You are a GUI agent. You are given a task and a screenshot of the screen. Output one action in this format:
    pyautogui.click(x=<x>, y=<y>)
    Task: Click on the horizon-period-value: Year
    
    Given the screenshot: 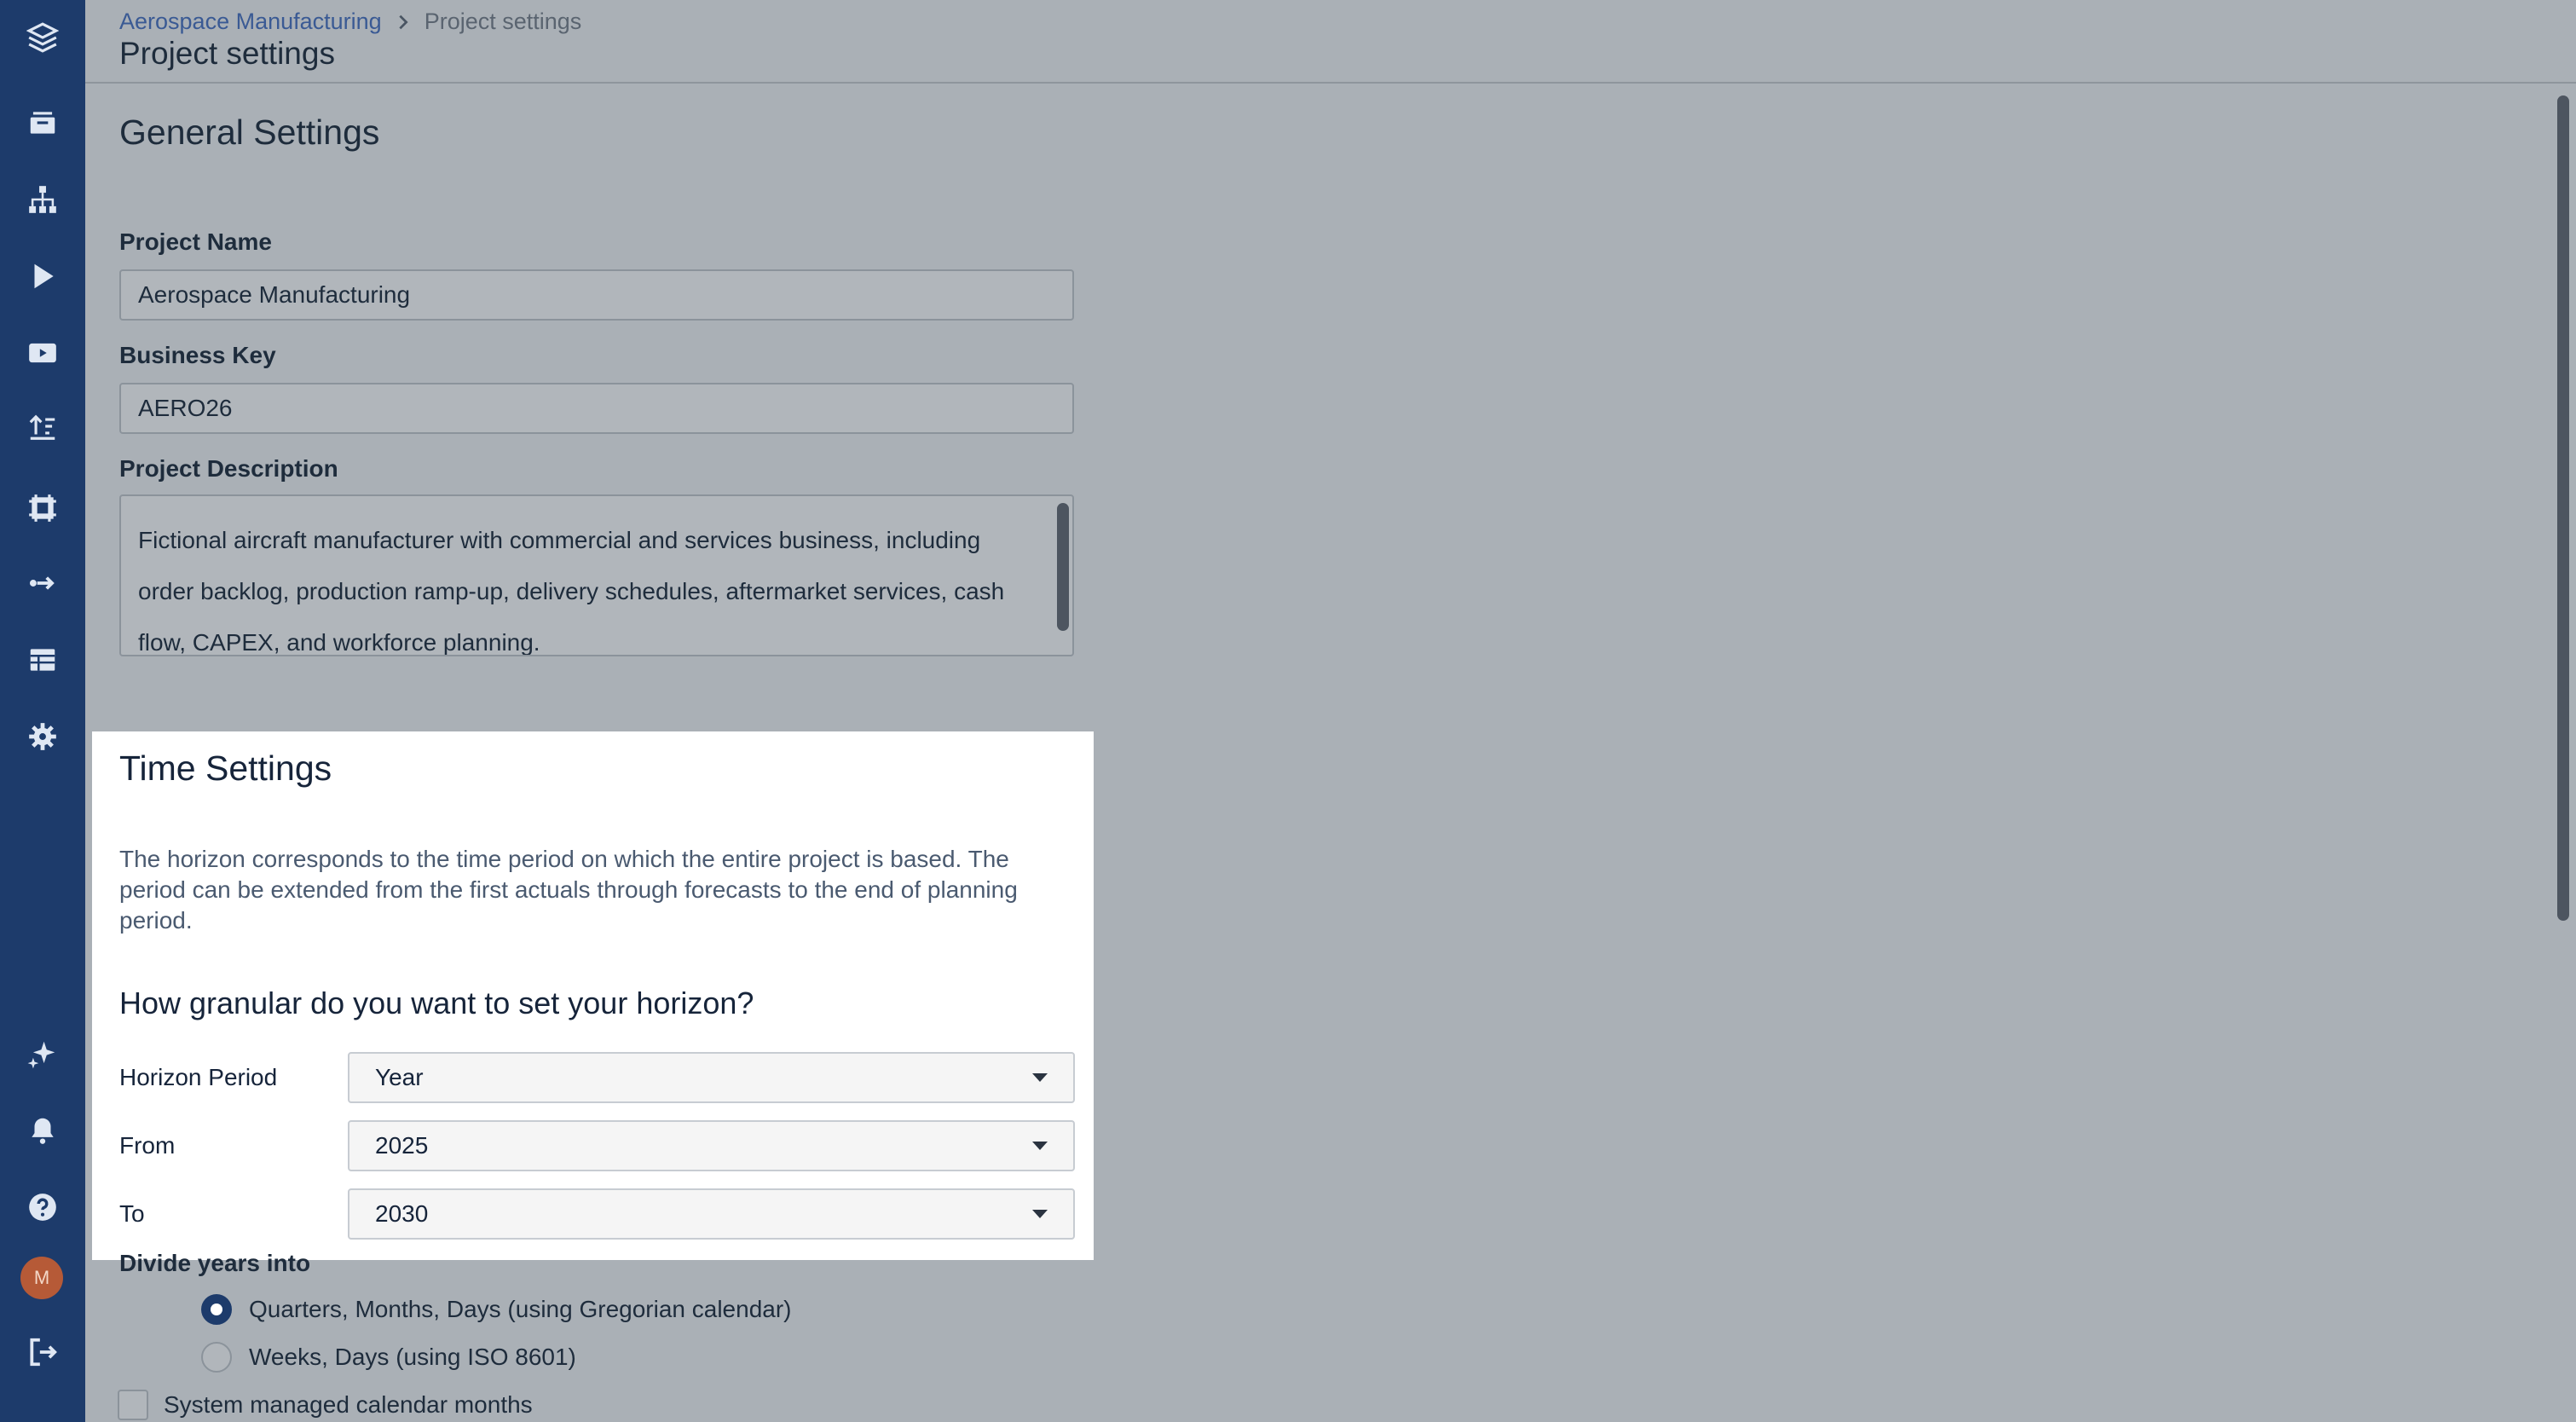 What is the action you would take?
    pyautogui.click(x=399, y=1077)
    